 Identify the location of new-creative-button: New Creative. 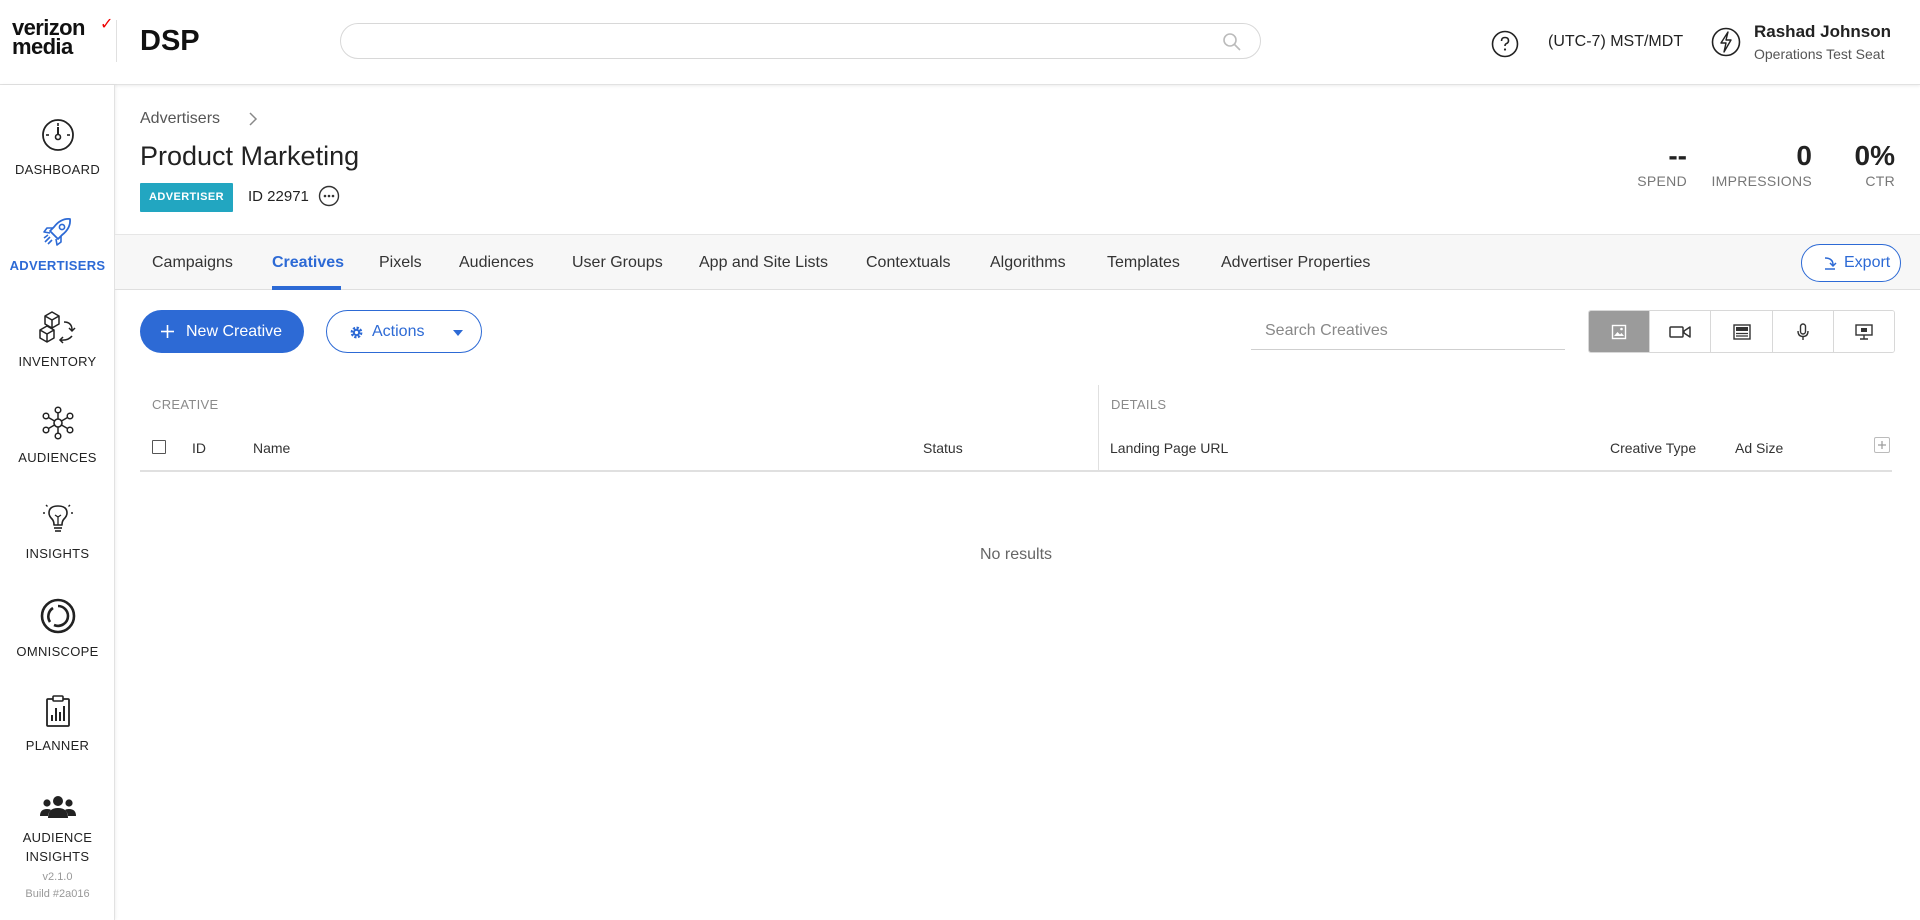
(222, 331).